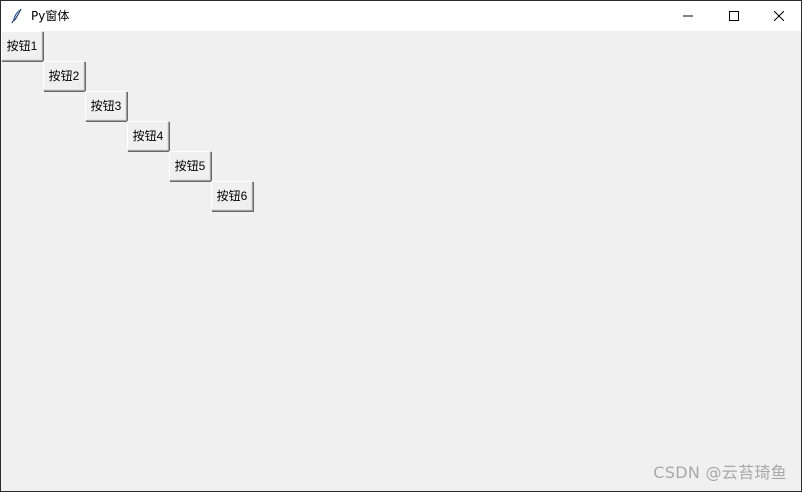 This screenshot has height=492, width=802. Describe the element at coordinates (50, 16) in the screenshot. I see `window-title: Py窗体` at that location.